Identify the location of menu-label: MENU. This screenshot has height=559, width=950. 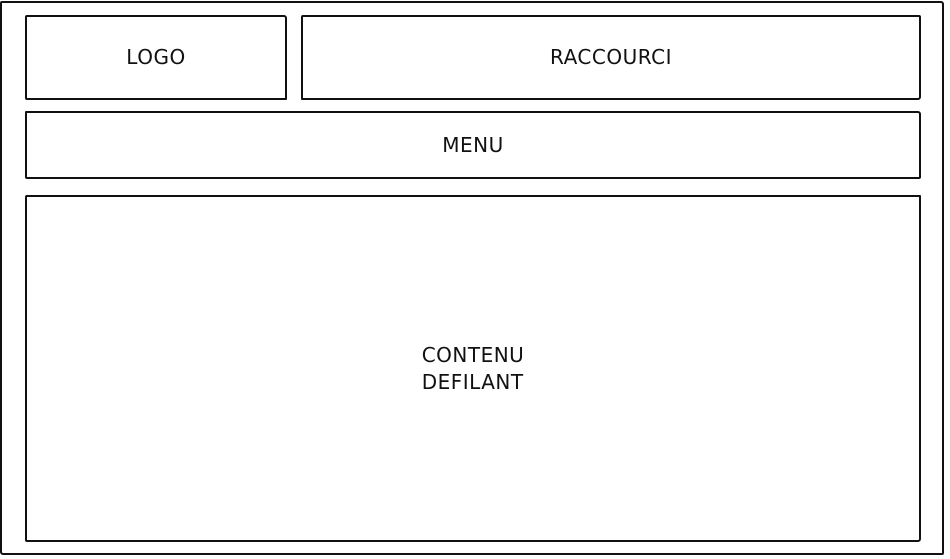
(473, 144).